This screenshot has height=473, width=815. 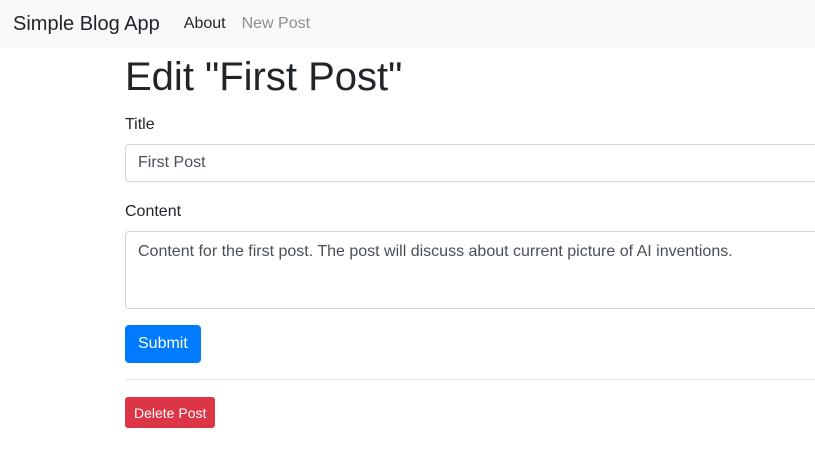 What do you see at coordinates (86, 24) in the screenshot?
I see `navbar-brand: Simple Blog App` at bounding box center [86, 24].